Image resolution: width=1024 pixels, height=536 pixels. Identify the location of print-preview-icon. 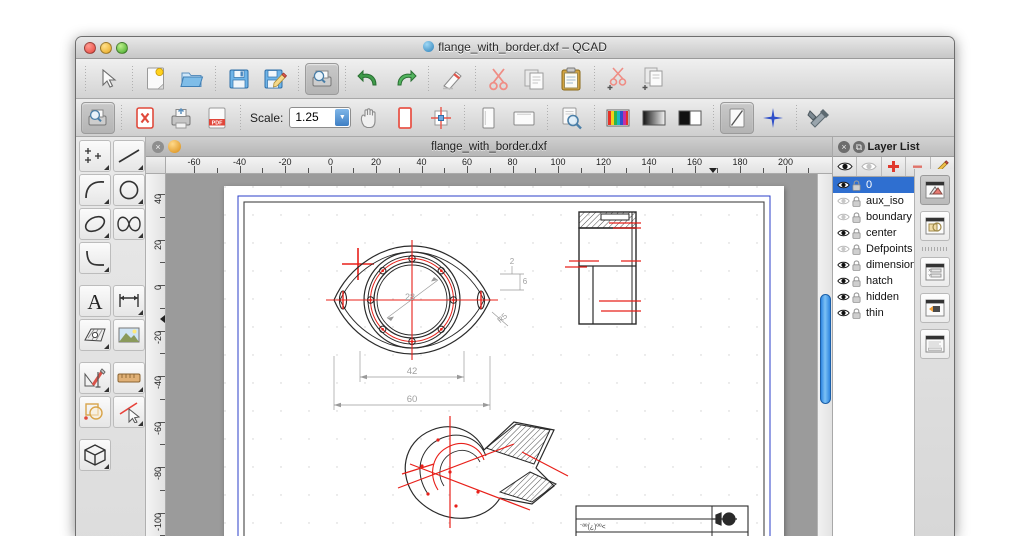
(322, 78).